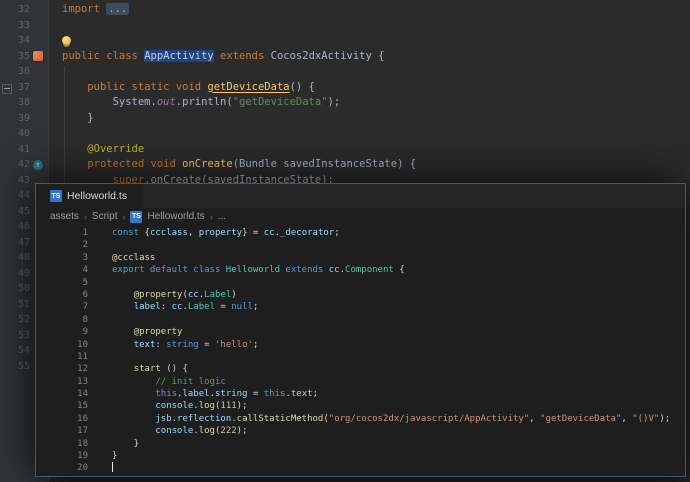 The height and width of the screenshot is (482, 690). I want to click on code-line: 37 public static void getDeviceData() {, so click(345, 88).